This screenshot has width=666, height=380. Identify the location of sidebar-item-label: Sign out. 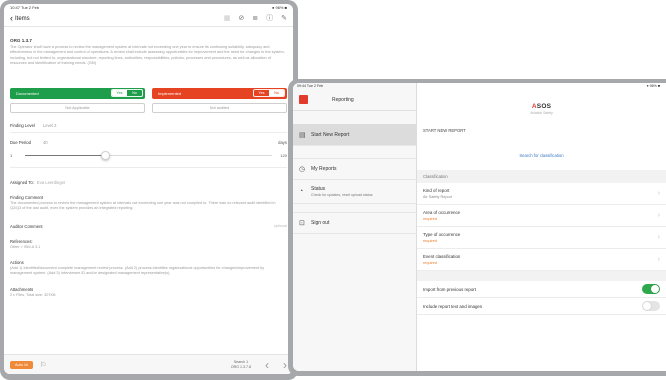
(320, 223).